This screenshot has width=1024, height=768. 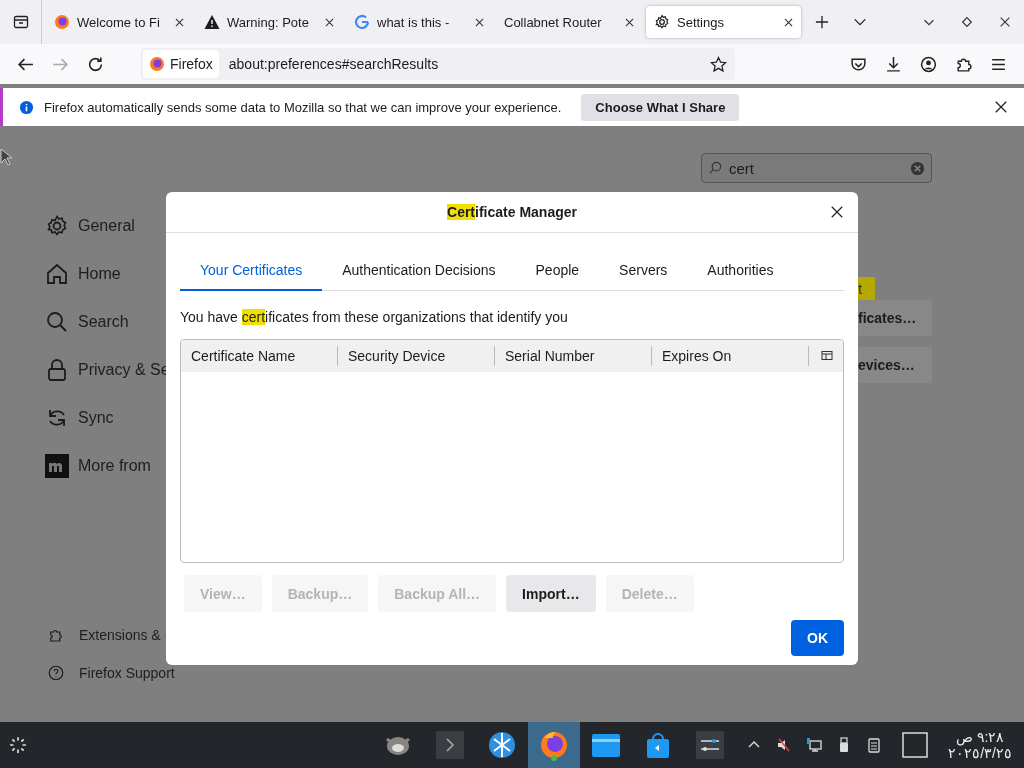 I want to click on choose-what-i-share-button: Choose What I Share, so click(x=660, y=107).